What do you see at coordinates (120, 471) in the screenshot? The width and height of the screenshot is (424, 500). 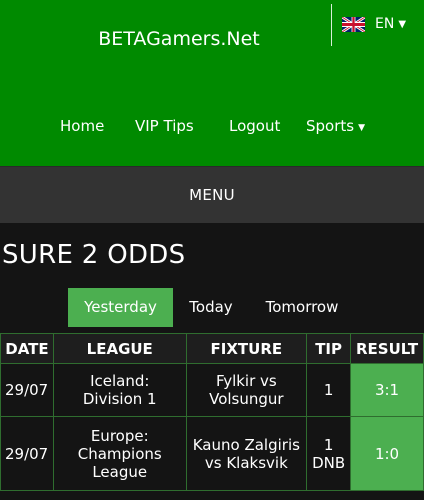 I see `league-line: League` at bounding box center [120, 471].